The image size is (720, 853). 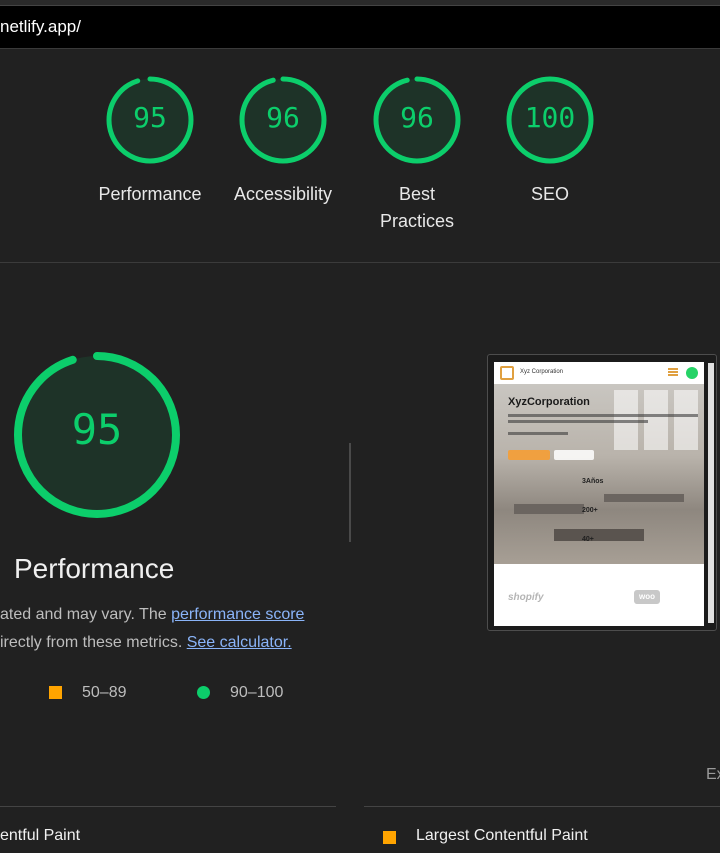 I want to click on screenshot-hero, so click(x=599, y=474).